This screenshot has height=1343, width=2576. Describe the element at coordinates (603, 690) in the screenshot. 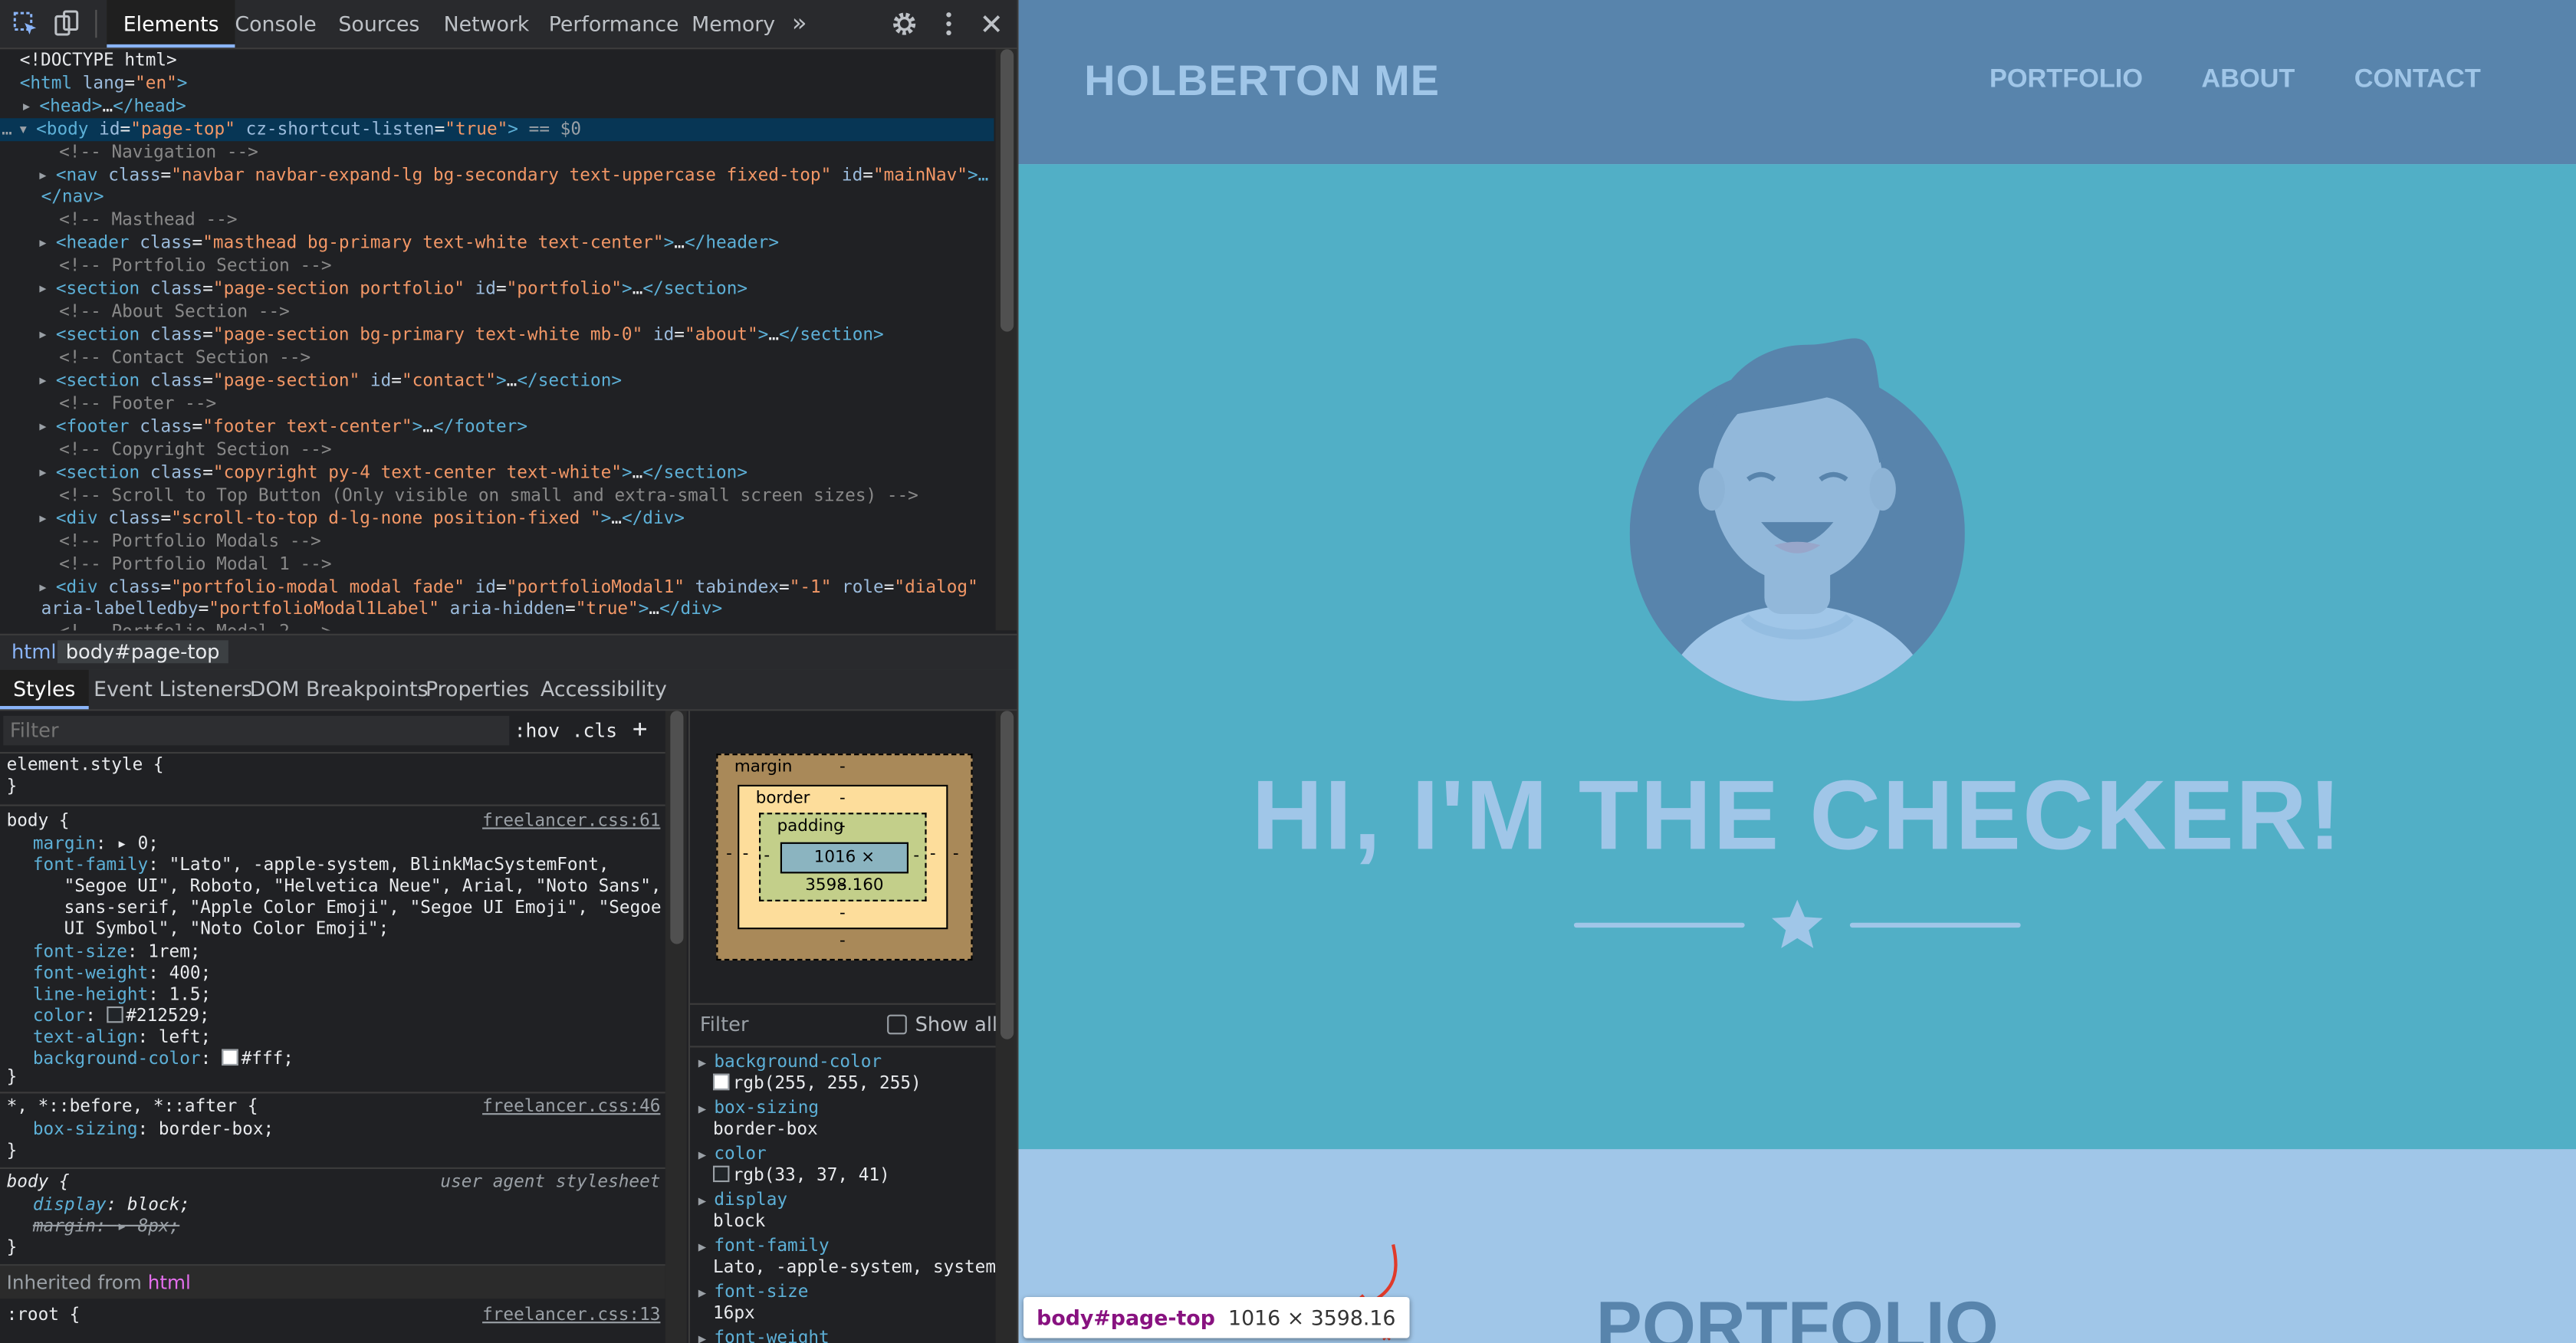

I see `tab-accessibility: Accessibility` at that location.